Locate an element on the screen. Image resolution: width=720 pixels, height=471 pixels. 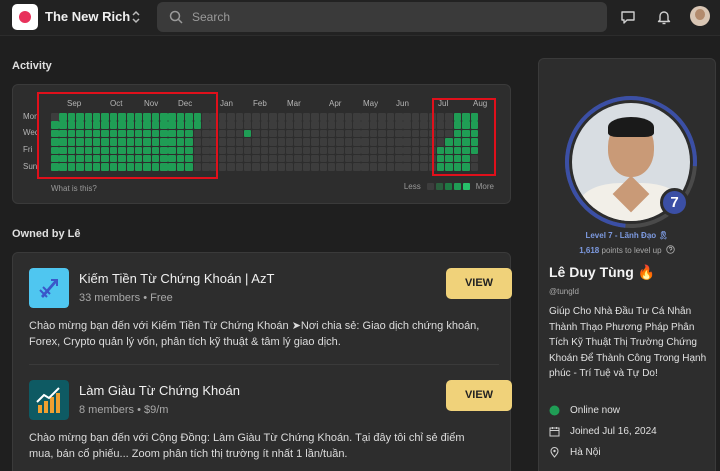
group-meta: 33 members • Free is located at coordinates (126, 298).